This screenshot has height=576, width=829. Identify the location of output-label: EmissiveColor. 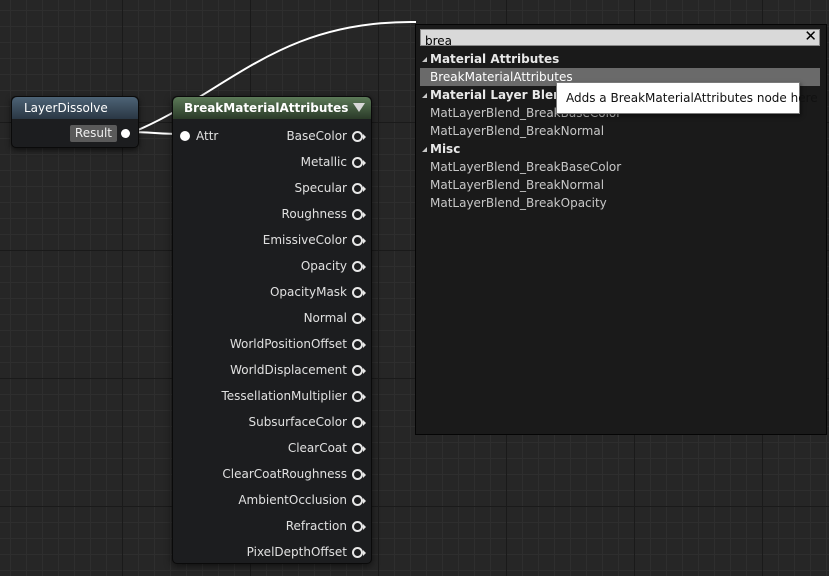
(304, 240).